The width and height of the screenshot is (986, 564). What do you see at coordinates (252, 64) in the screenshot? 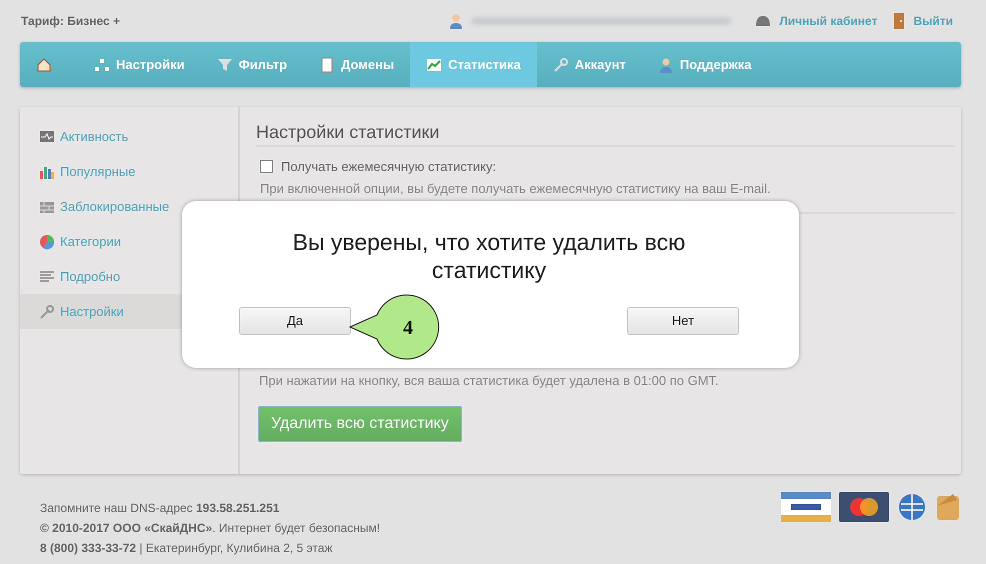
I see `nav-tab: Фильтр` at bounding box center [252, 64].